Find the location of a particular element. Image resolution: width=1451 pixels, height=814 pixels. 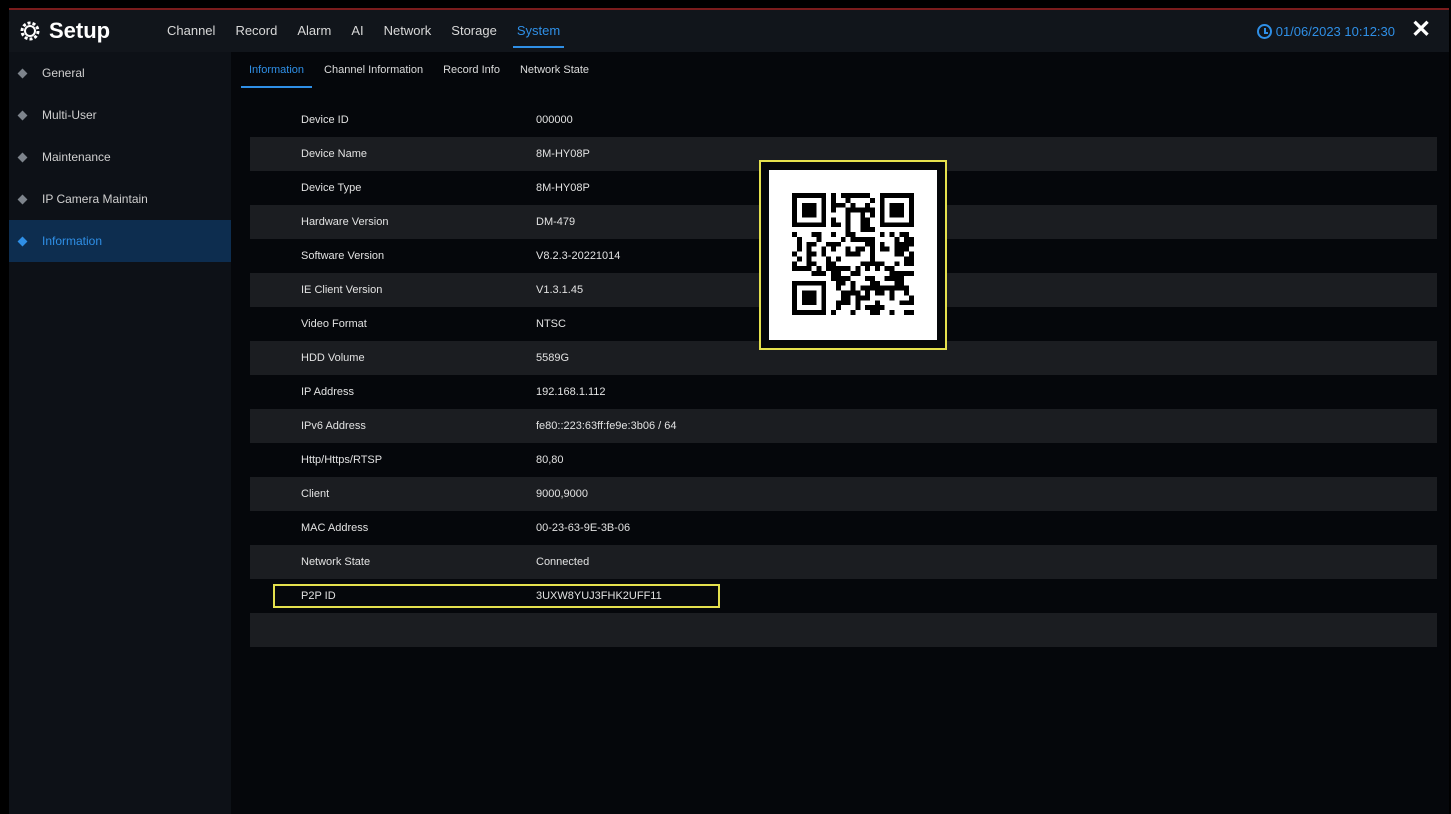

close-icon: ✕ is located at coordinates (1421, 30).